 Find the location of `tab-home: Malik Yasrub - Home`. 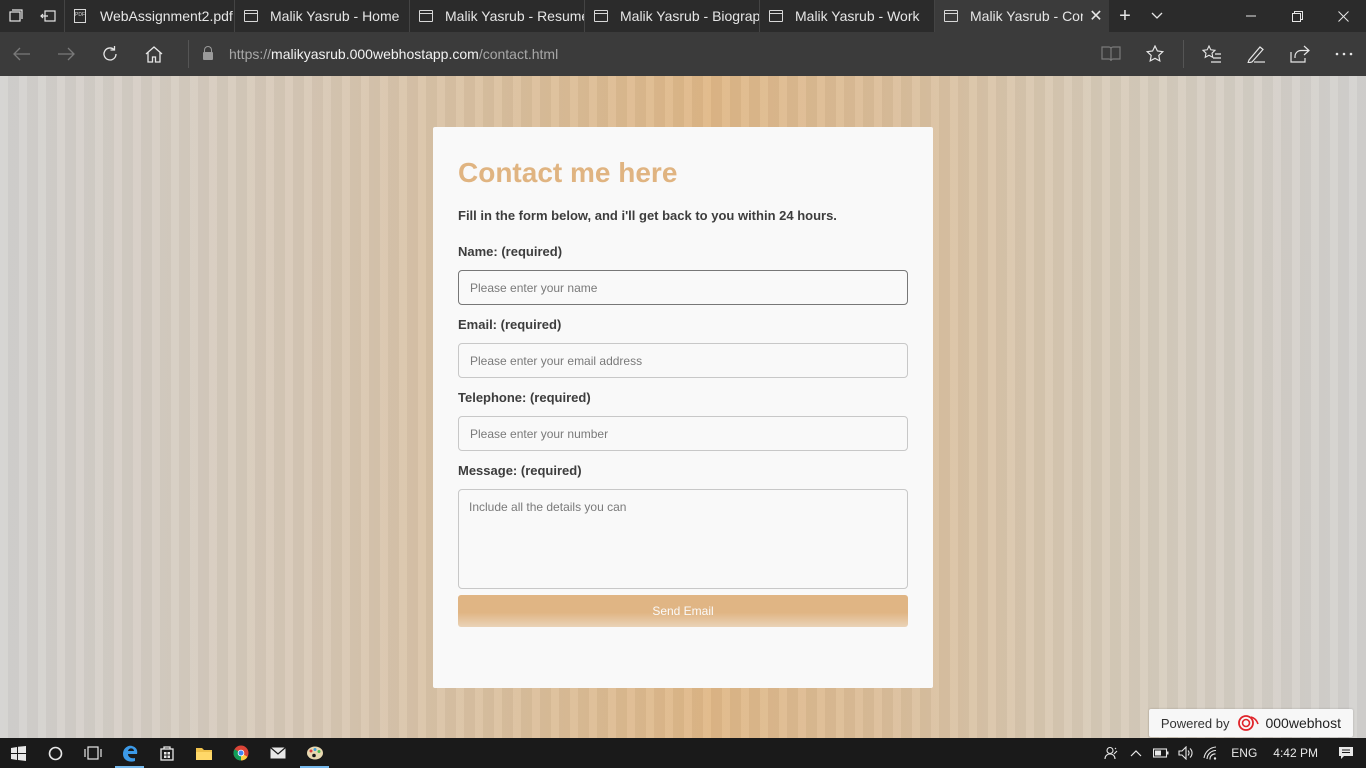

tab-home: Malik Yasrub - Home is located at coordinates (321, 16).